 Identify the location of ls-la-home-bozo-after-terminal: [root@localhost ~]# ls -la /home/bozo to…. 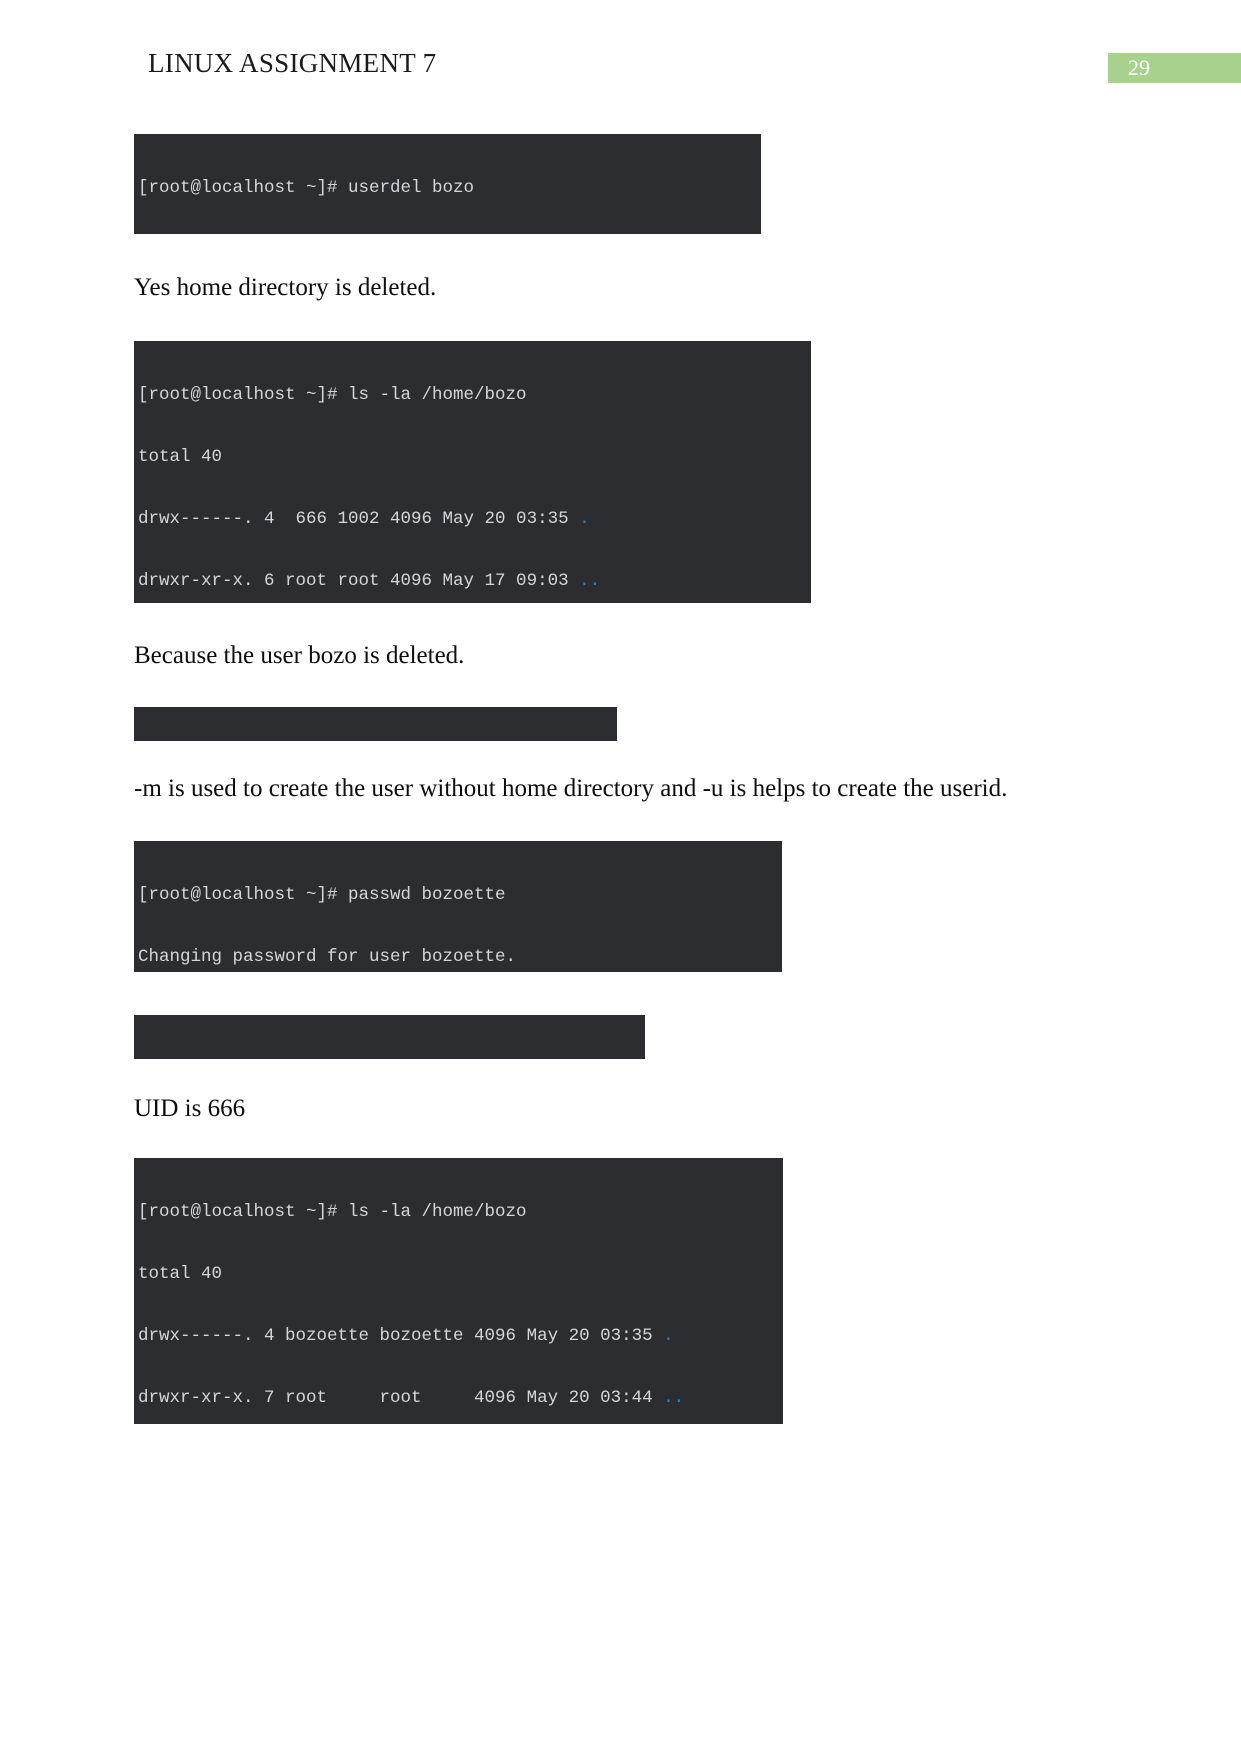
(458, 1291).